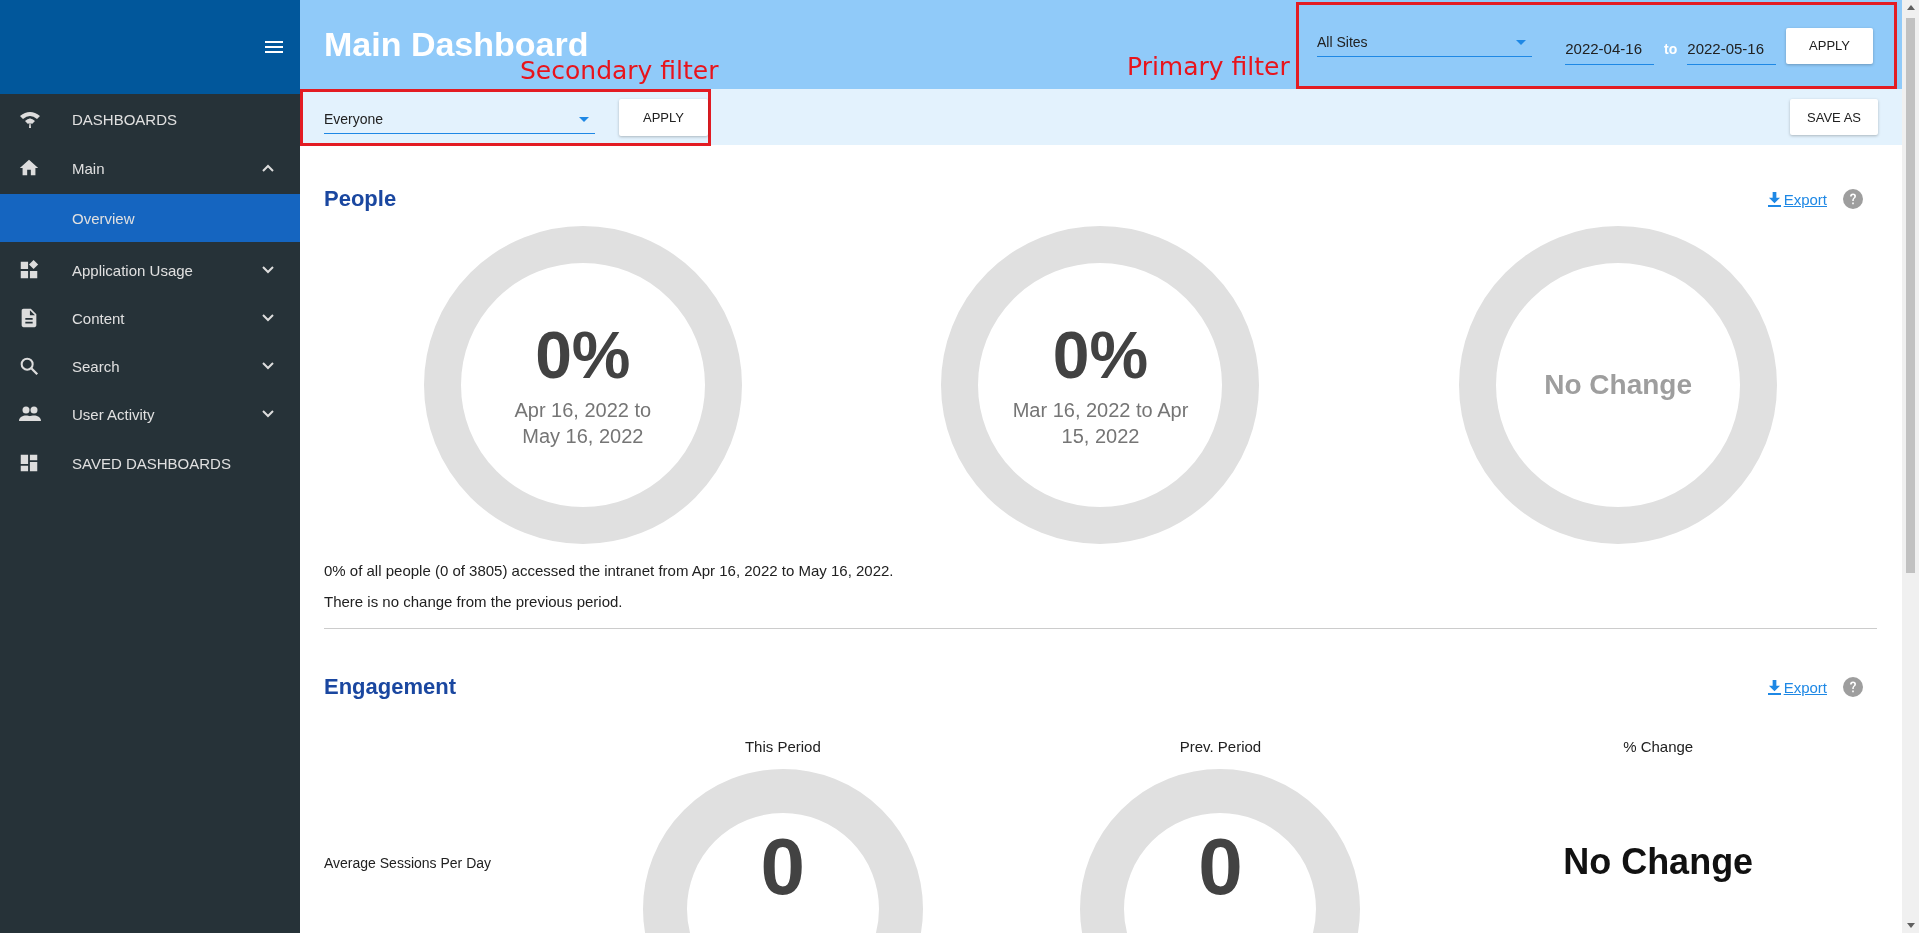 This screenshot has height=933, width=1919. I want to click on nav-item: Content, so click(150, 318).